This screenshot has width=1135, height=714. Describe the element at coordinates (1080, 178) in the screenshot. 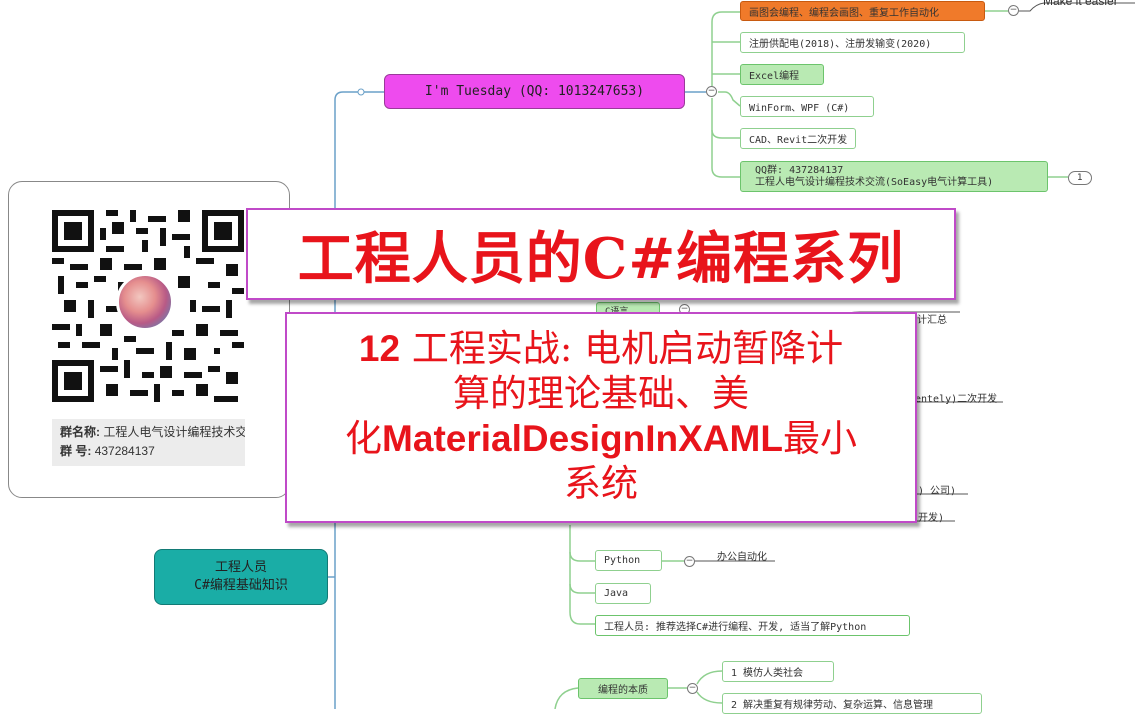

I see `qq-group-badge: 1` at that location.